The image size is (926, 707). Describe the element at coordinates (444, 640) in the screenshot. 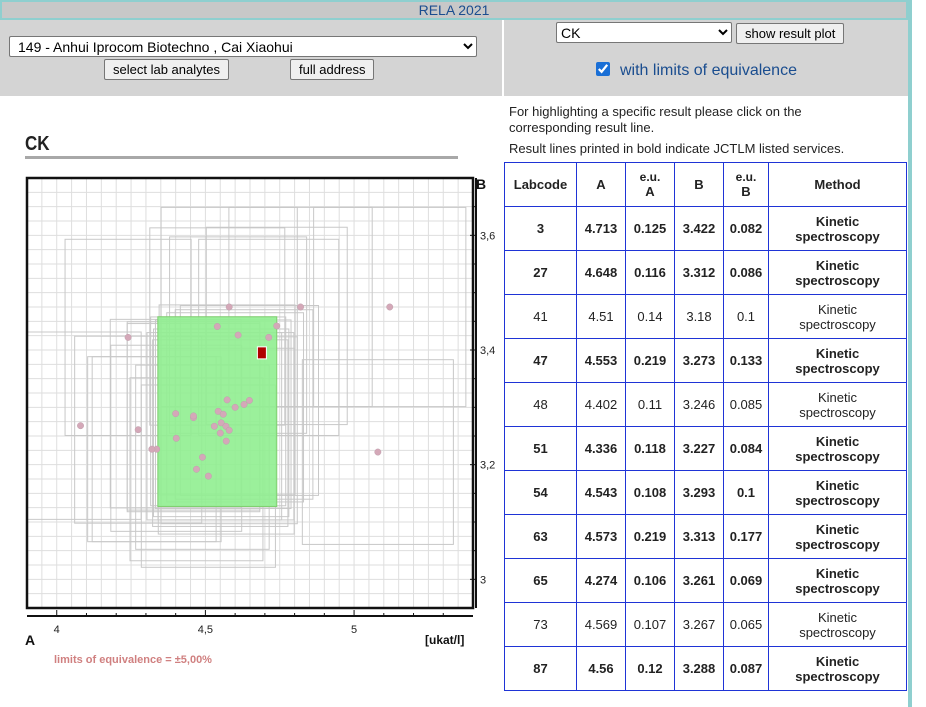

I see `unit-label: [ukat/l]` at that location.